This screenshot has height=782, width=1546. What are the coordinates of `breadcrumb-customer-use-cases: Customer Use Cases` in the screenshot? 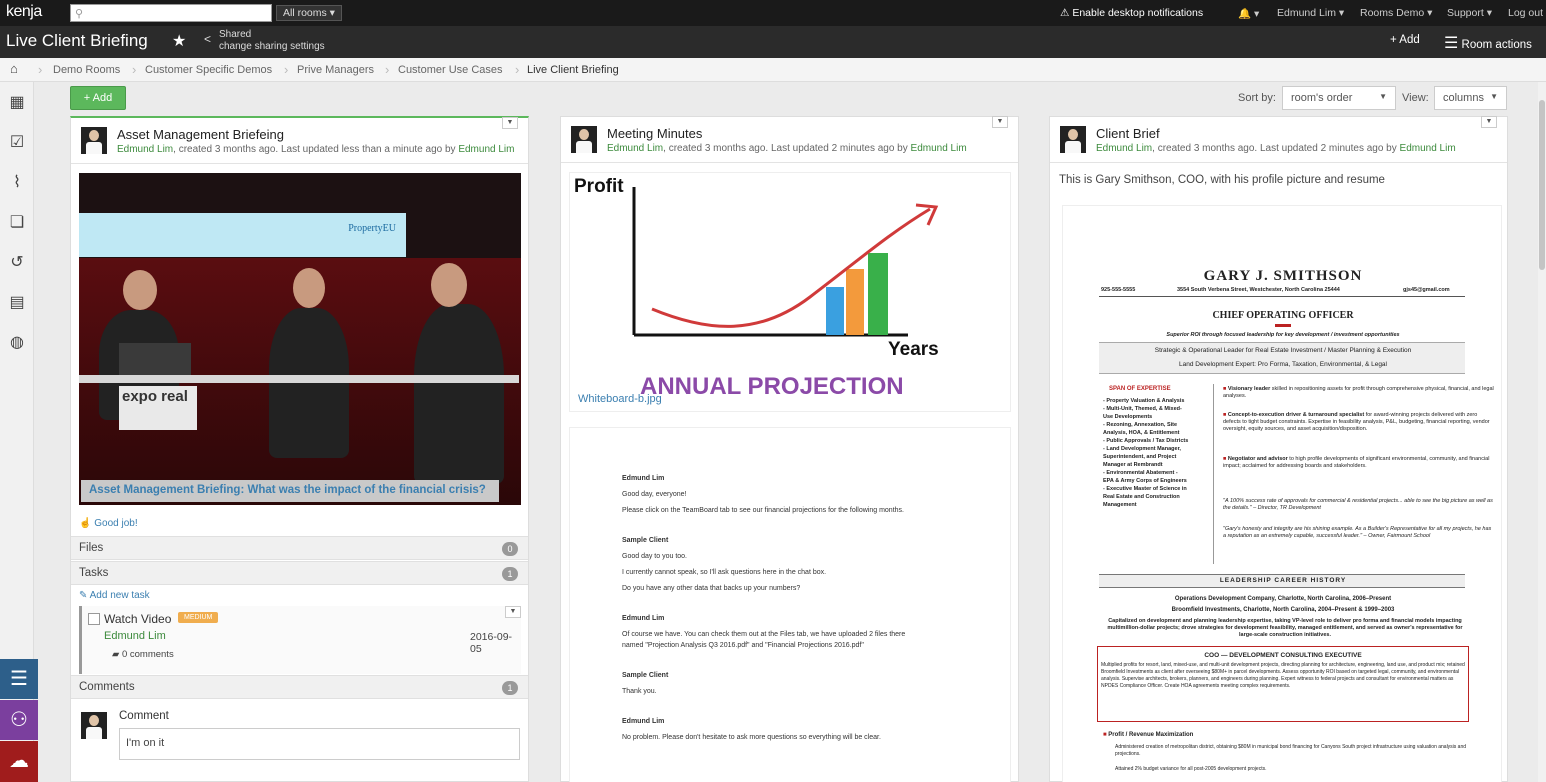 It's located at (450, 70).